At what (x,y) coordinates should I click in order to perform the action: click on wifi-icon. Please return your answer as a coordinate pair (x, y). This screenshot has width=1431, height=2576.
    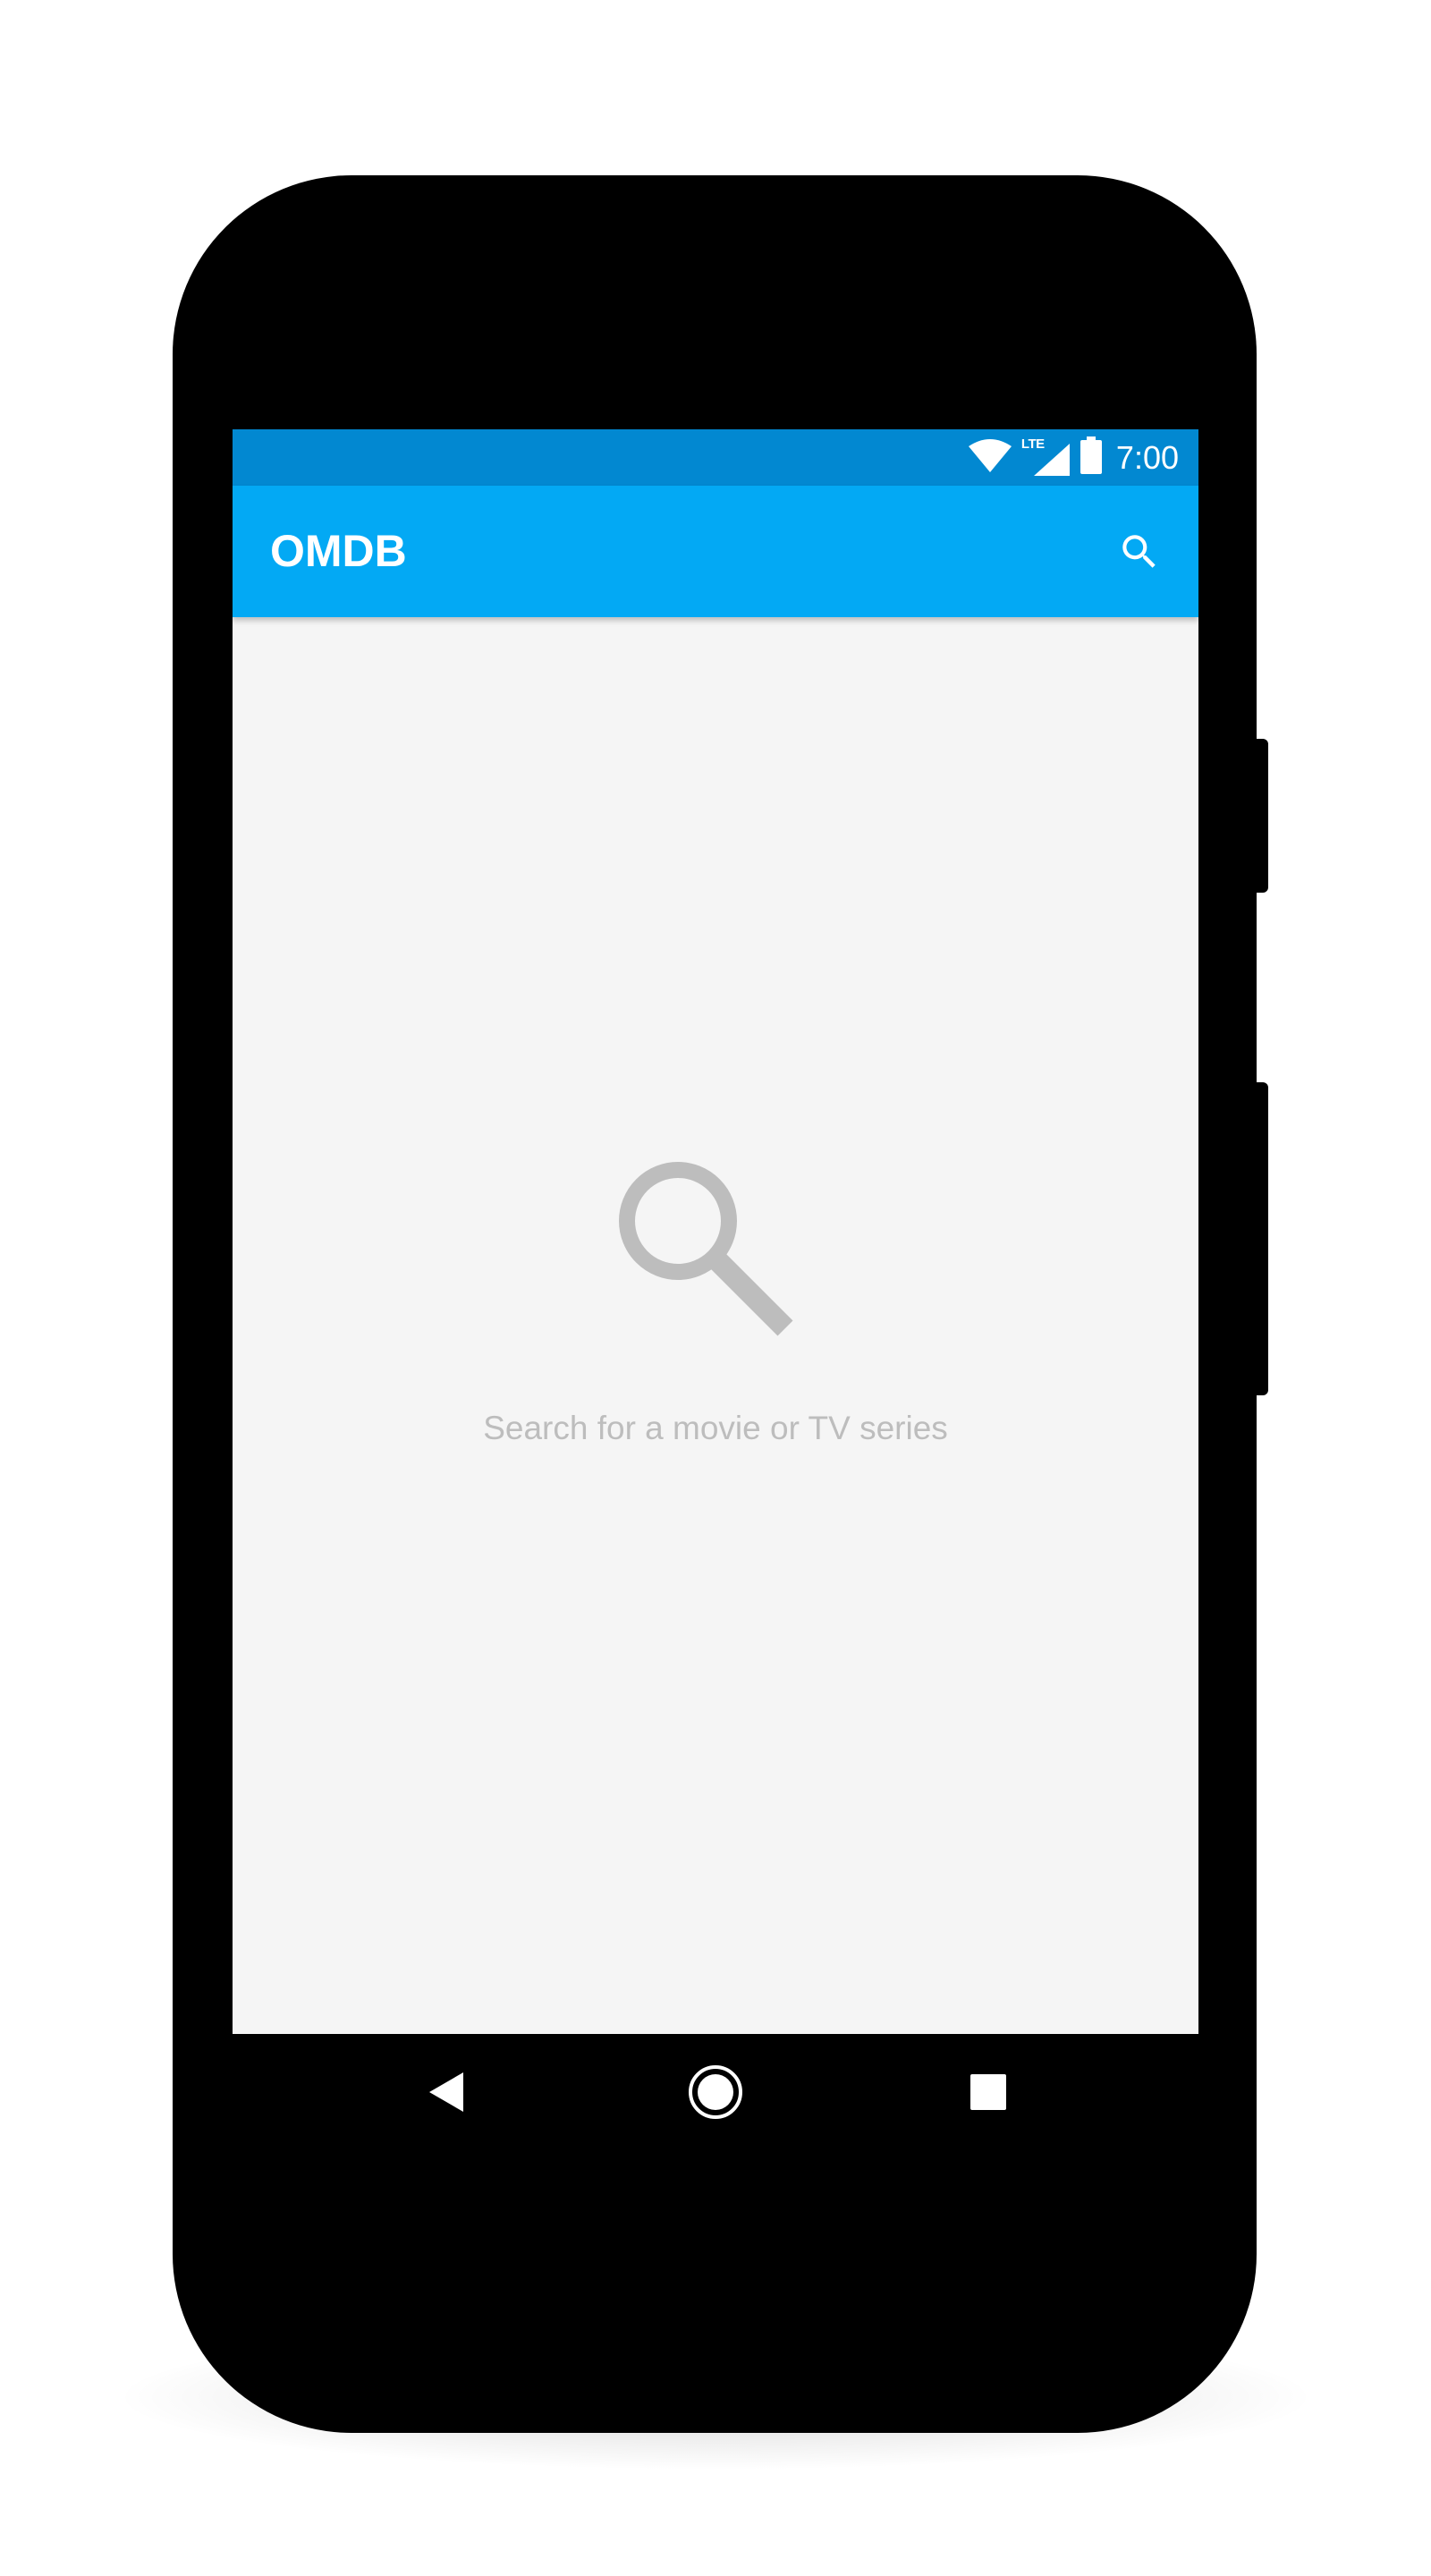
    Looking at the image, I should click on (990, 457).